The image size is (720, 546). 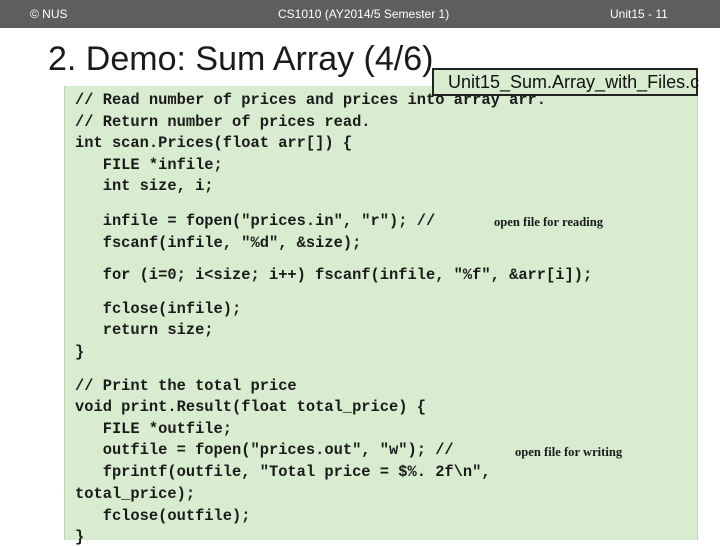 I want to click on code-line: FILE *infile;, so click(x=149, y=165).